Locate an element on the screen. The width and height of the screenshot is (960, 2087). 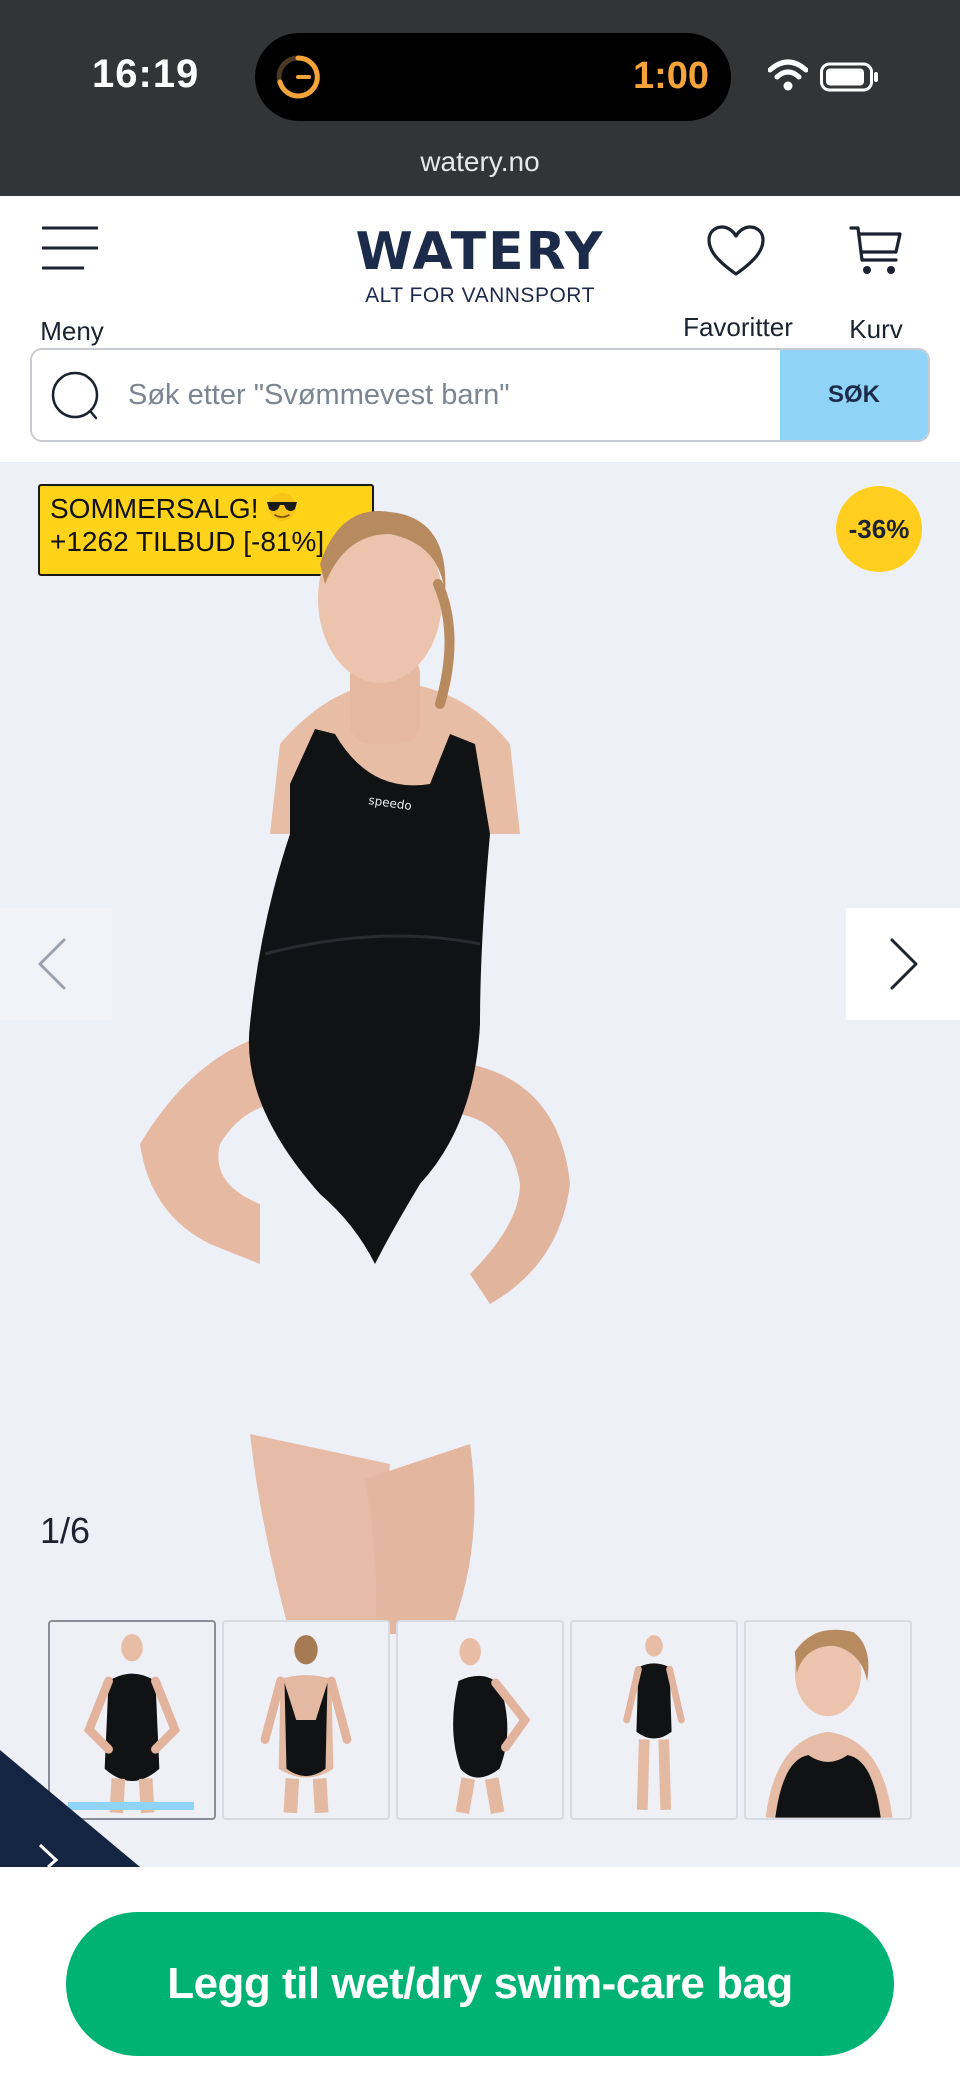
next-image-button is located at coordinates (903, 964).